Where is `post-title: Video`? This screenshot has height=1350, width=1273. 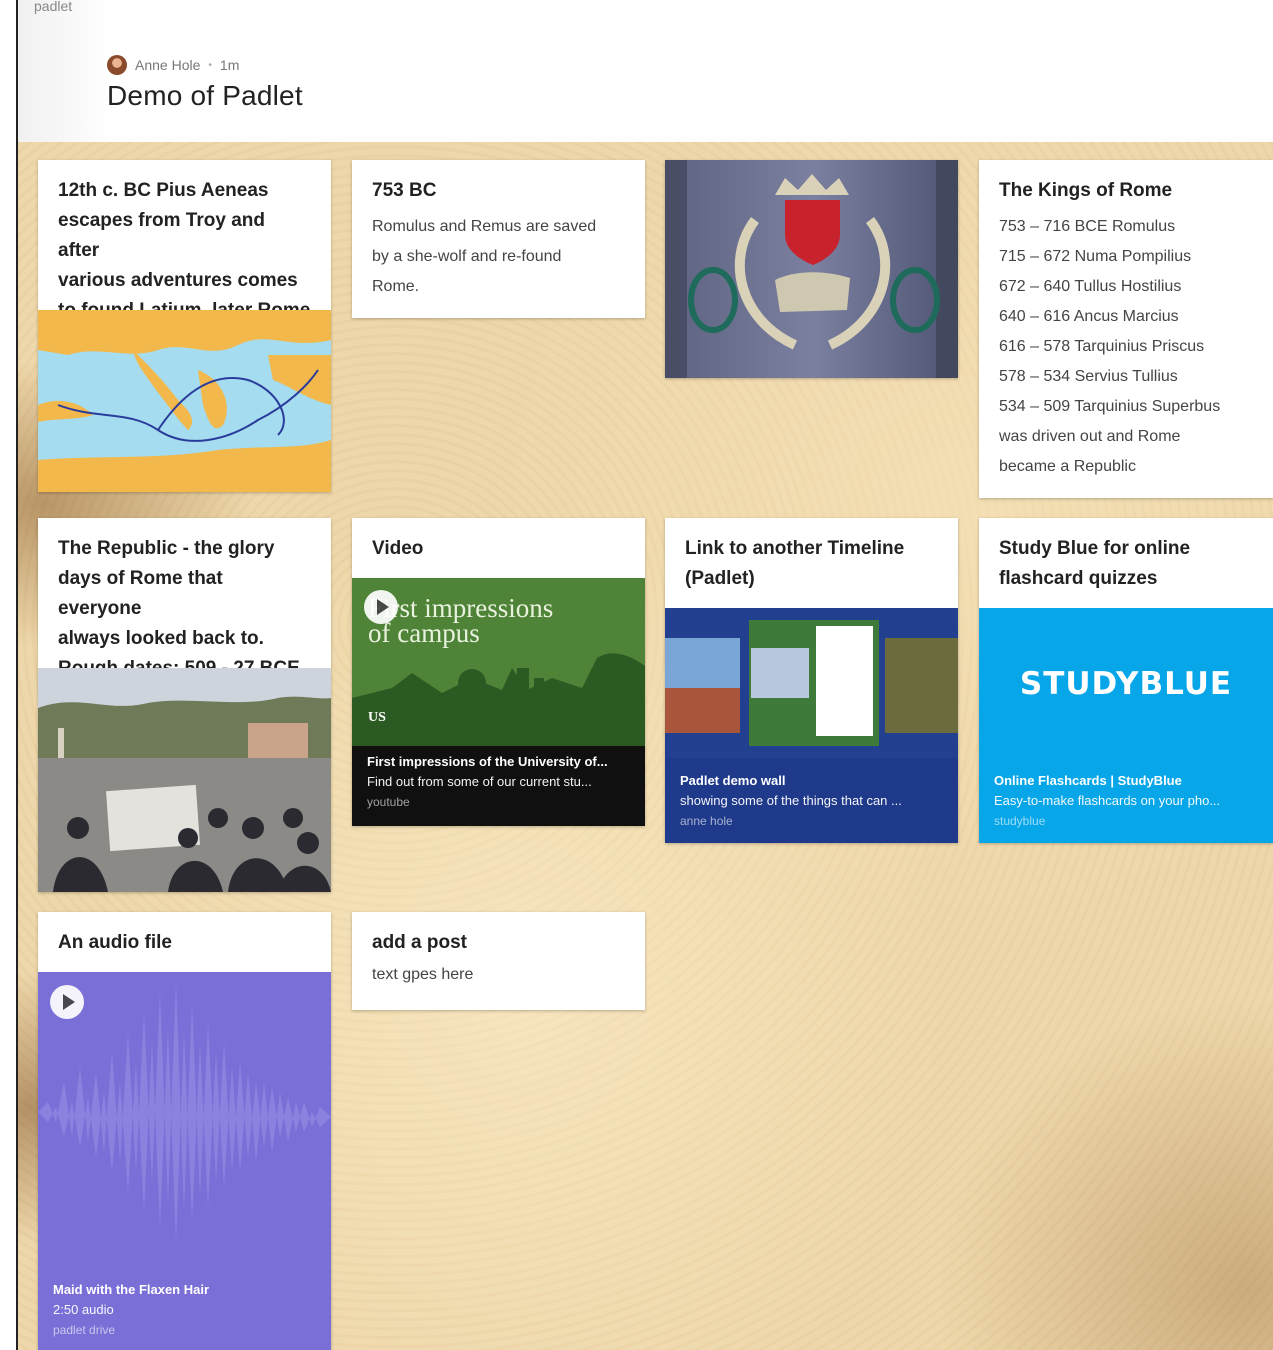
post-title: Video is located at coordinates (398, 548).